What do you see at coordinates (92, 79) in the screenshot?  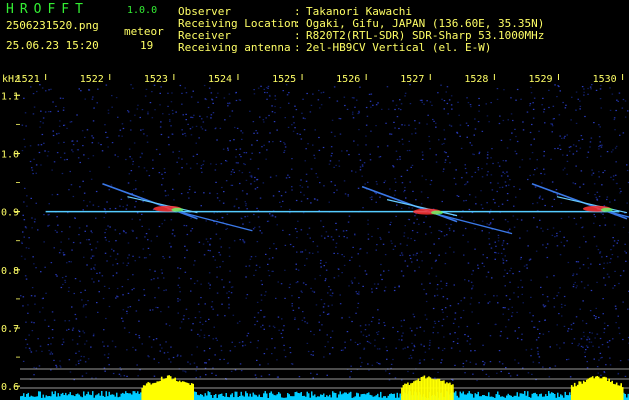 I see `x-tick-label-1522: 1522` at bounding box center [92, 79].